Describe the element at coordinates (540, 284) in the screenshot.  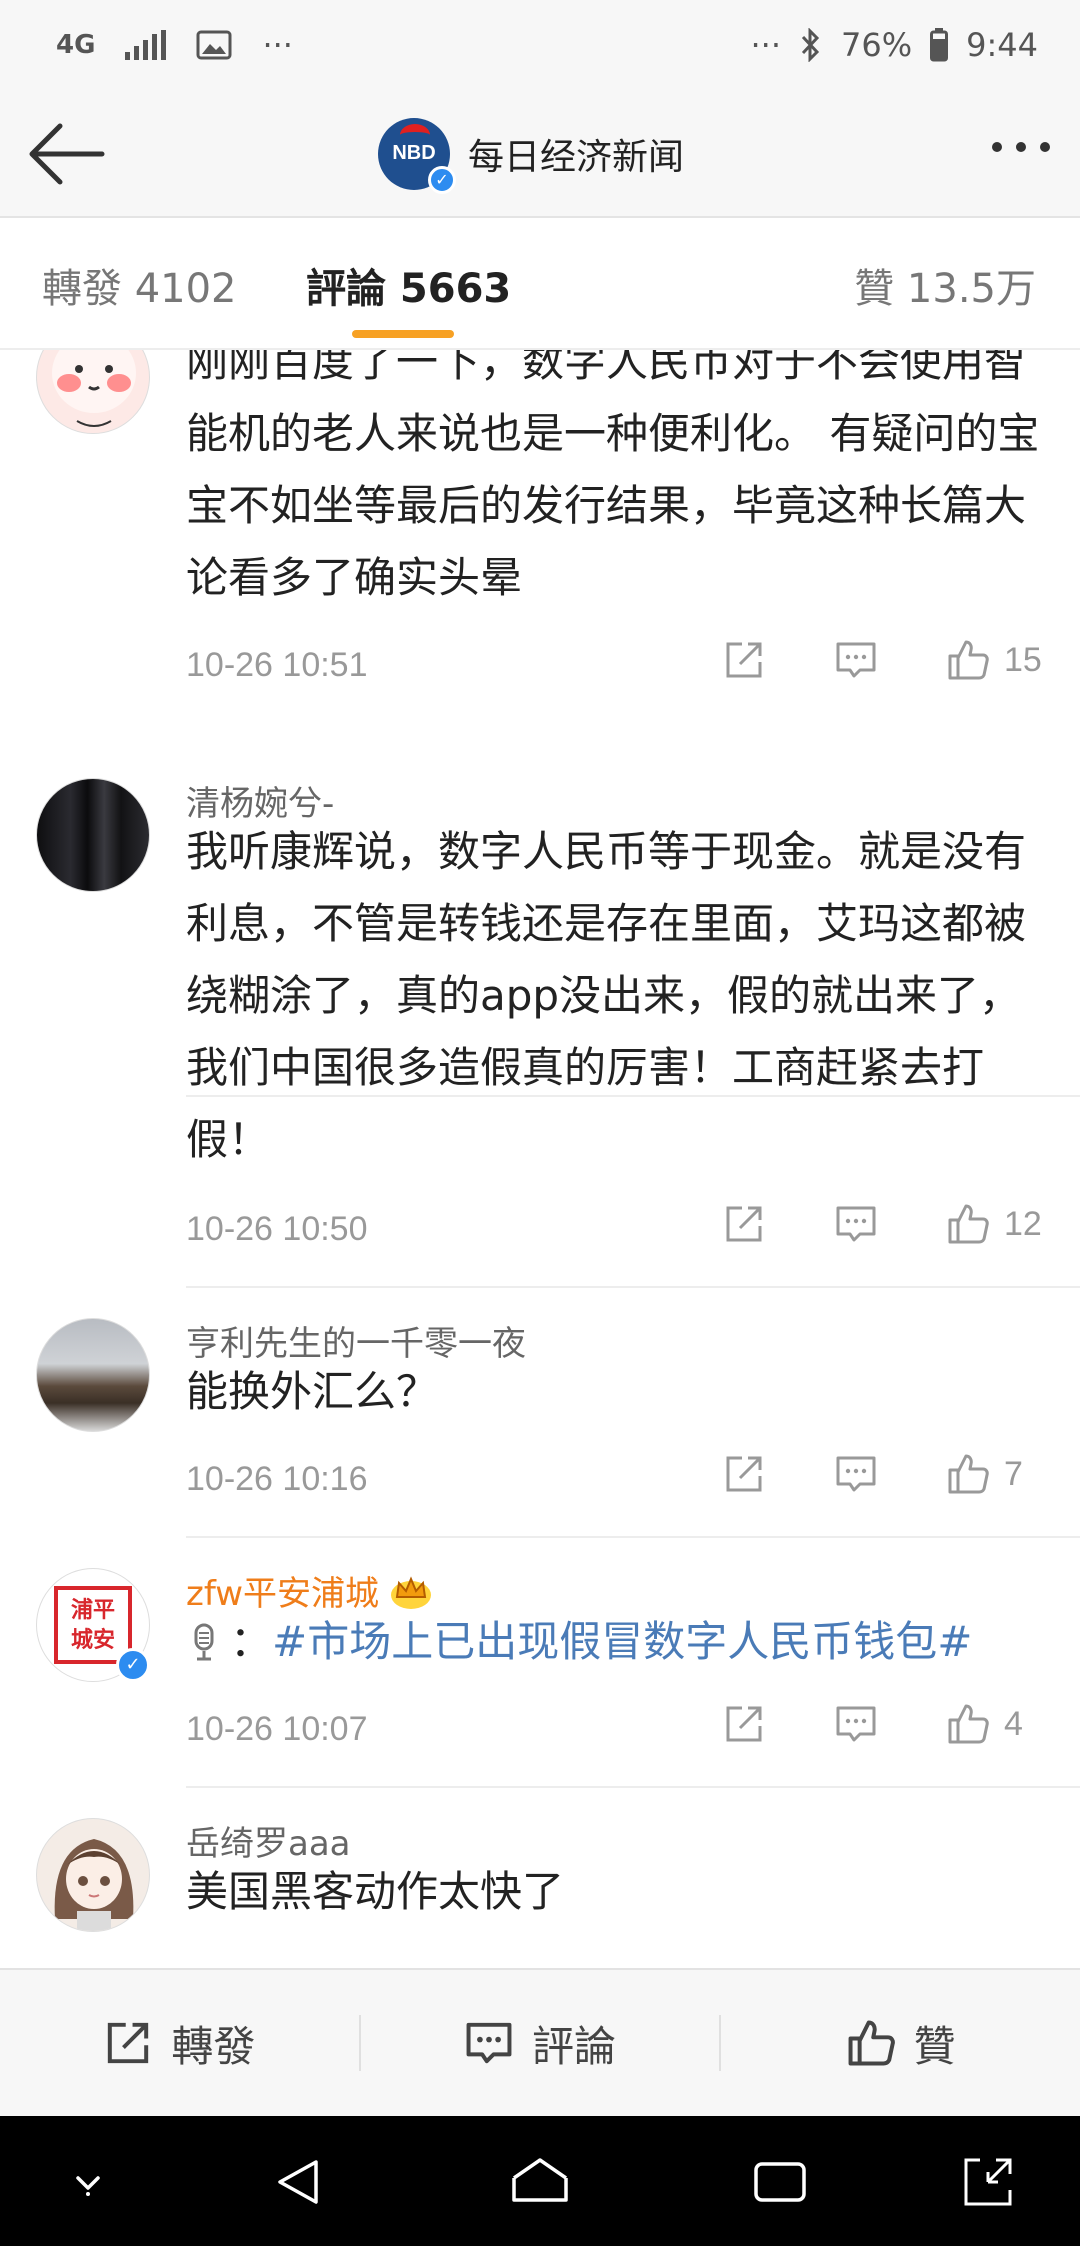
I see `tab-bar: 轉發 4102 評論 5663 贊 13.5万` at that location.